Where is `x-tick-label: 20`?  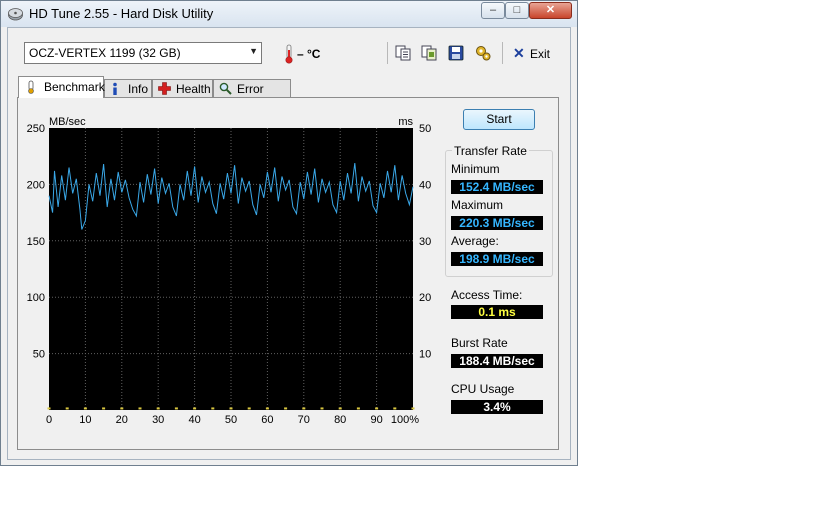 x-tick-label: 20 is located at coordinates (122, 420).